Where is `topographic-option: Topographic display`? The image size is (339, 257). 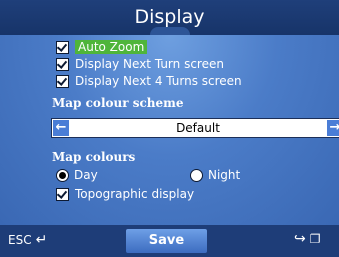
topographic-option: Topographic display is located at coordinates (125, 194).